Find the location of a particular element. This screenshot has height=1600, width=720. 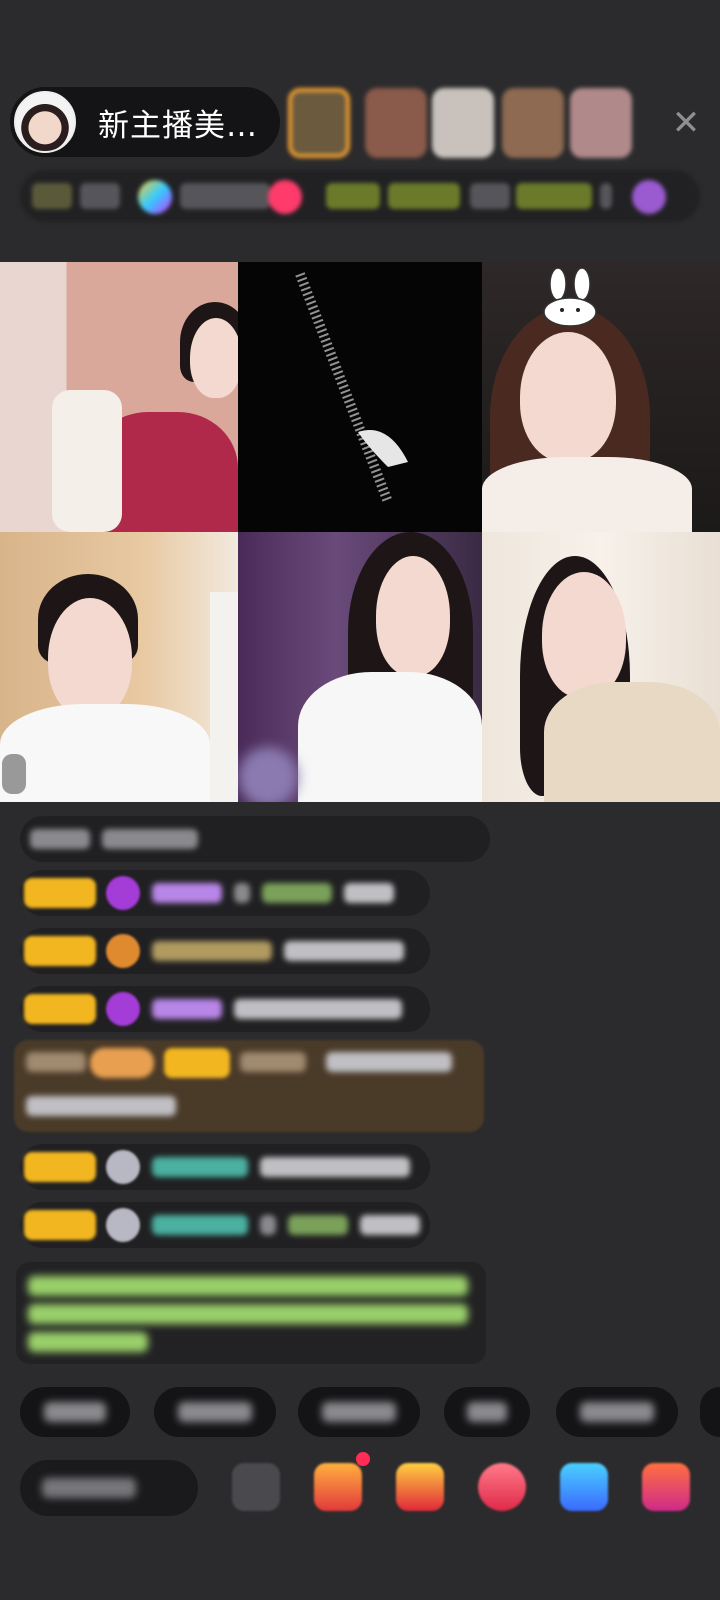

host-avatar is located at coordinates (45, 122).